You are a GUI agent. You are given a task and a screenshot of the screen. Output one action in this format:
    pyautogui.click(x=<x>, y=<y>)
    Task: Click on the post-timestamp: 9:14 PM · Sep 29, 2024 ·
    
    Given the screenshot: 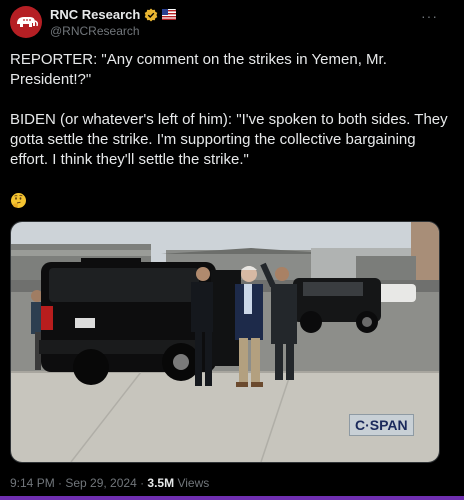 What is the action you would take?
    pyautogui.click(x=78, y=483)
    